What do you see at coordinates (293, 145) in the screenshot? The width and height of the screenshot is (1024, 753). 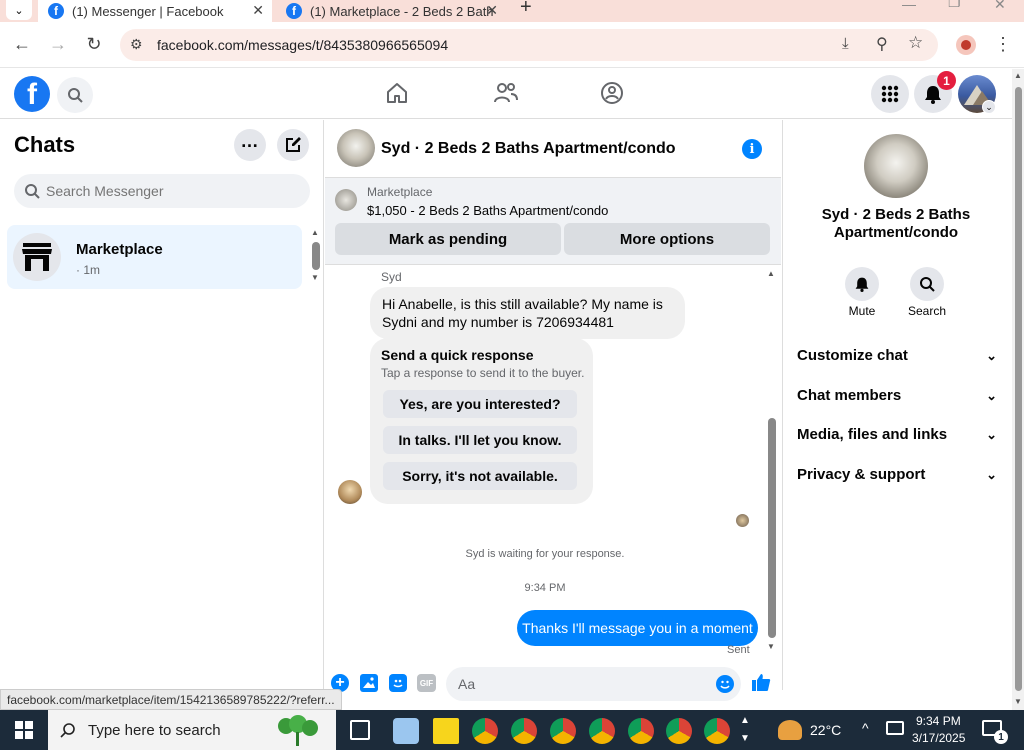 I see `new-message-button` at bounding box center [293, 145].